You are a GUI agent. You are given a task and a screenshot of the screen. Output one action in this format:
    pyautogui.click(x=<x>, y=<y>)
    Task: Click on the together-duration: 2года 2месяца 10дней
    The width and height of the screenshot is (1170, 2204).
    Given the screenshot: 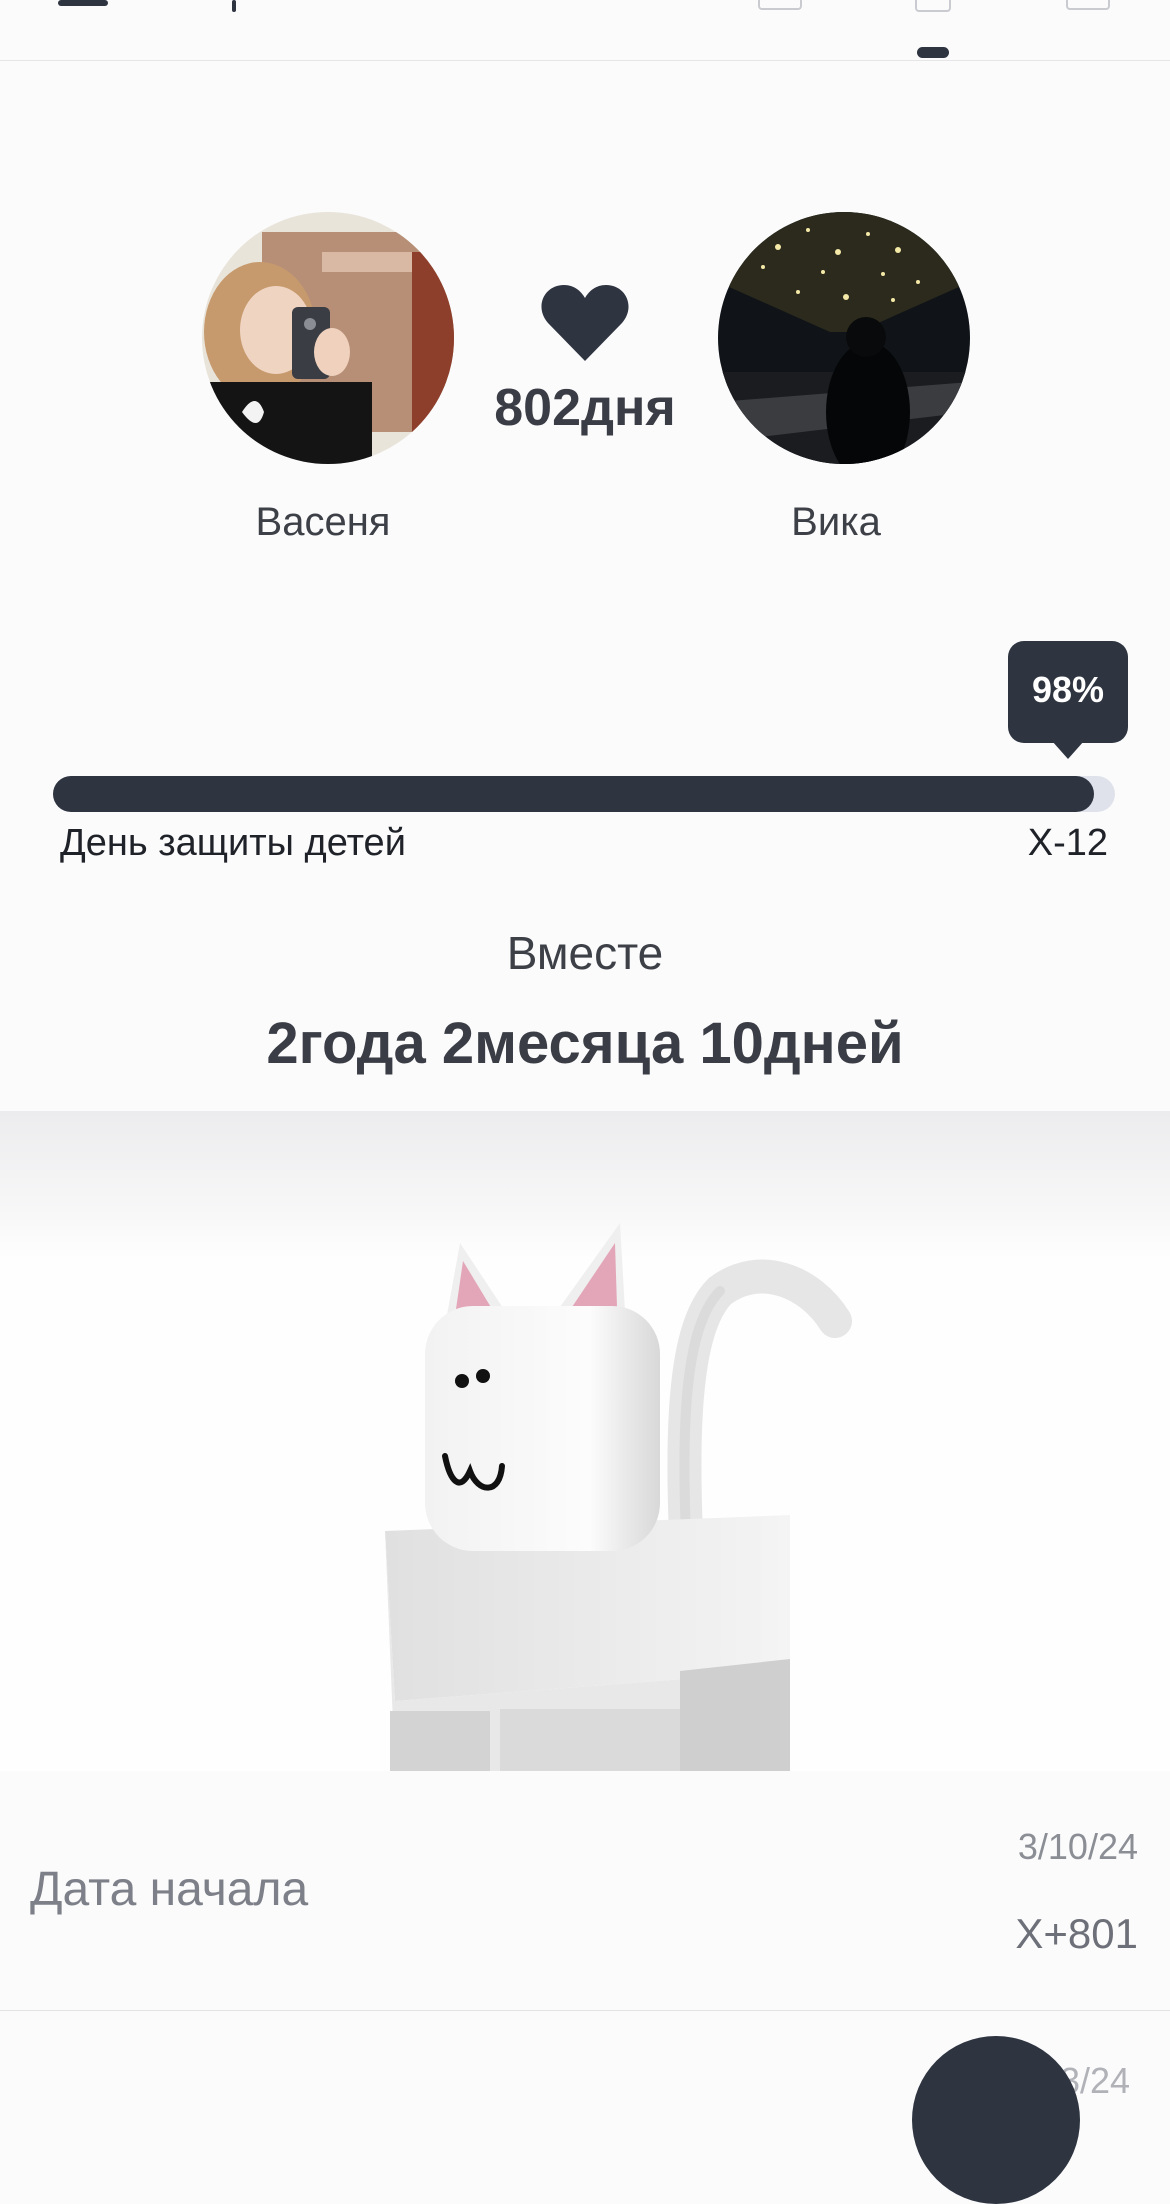 What is the action you would take?
    pyautogui.click(x=585, y=1043)
    